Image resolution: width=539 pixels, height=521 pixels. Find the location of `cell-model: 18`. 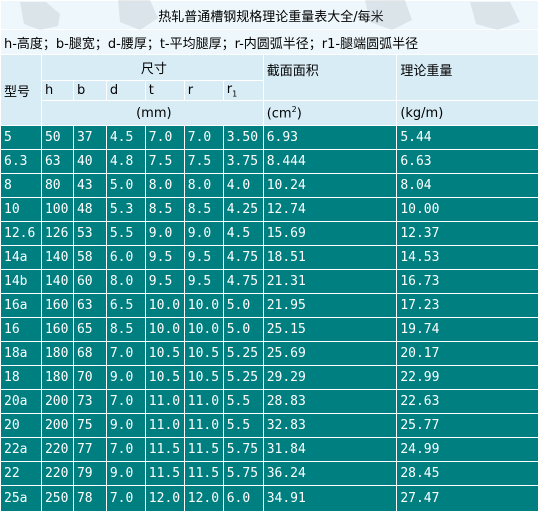

cell-model: 18 is located at coordinates (21, 377).